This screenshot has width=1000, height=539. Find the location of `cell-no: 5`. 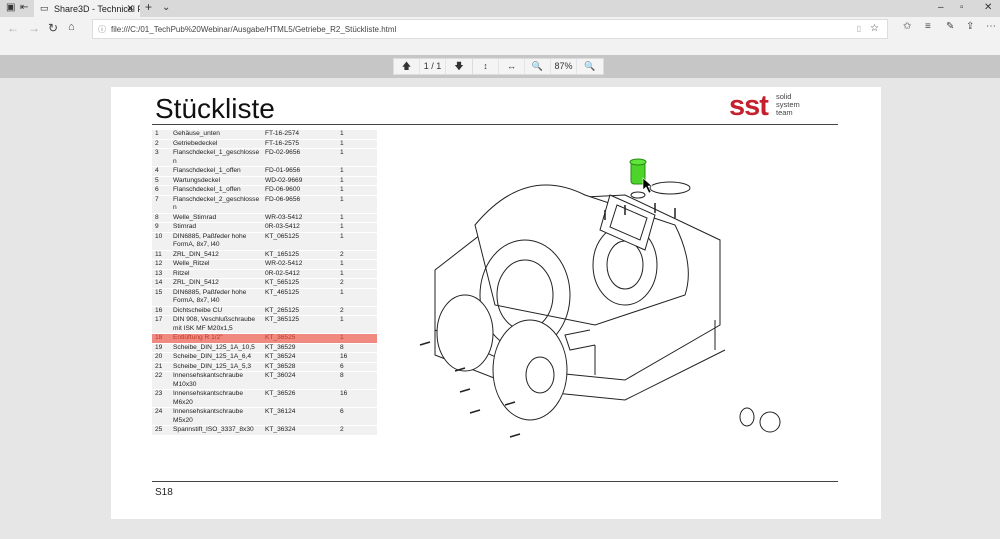

cell-no: 5 is located at coordinates (161, 180).